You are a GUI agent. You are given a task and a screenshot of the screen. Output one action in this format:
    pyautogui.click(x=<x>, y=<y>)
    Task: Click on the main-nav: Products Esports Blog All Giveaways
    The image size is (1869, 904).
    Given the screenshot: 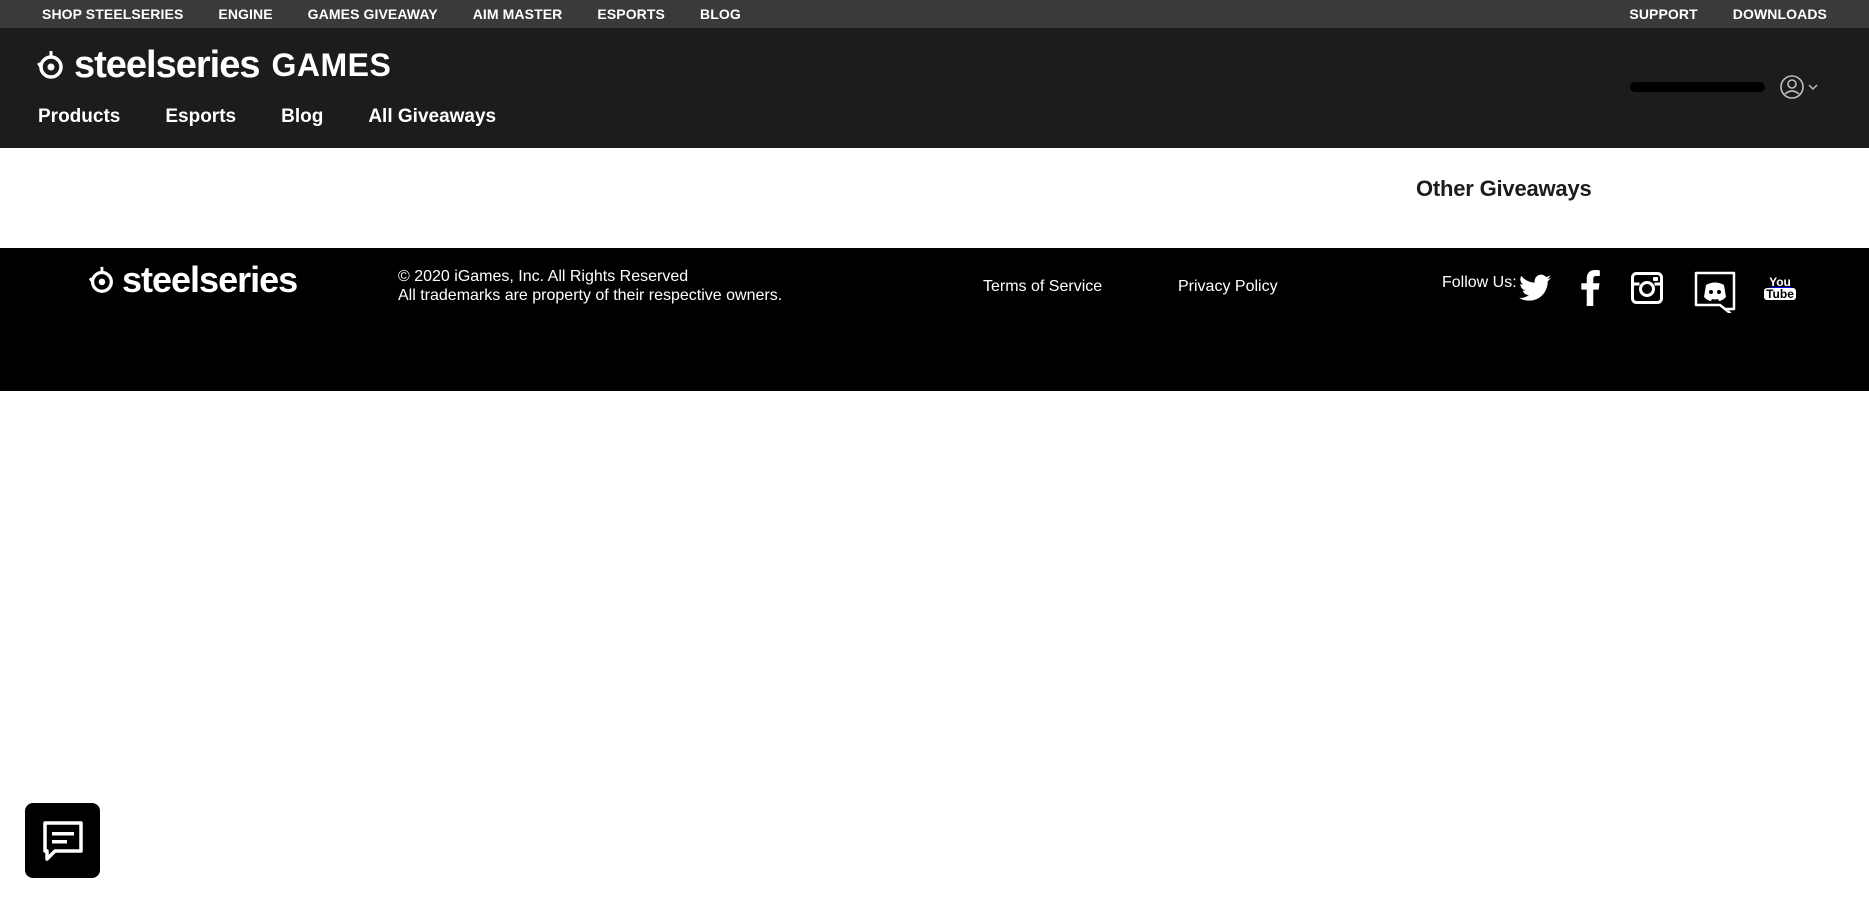 What is the action you would take?
    pyautogui.click(x=289, y=117)
    